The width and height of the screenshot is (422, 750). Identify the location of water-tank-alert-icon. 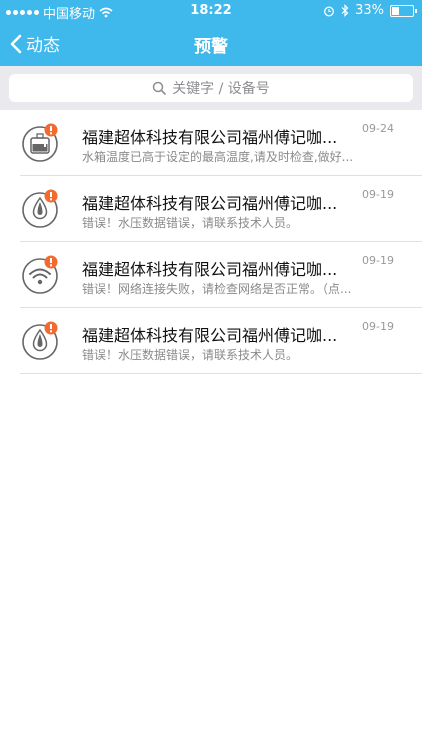
(40, 142).